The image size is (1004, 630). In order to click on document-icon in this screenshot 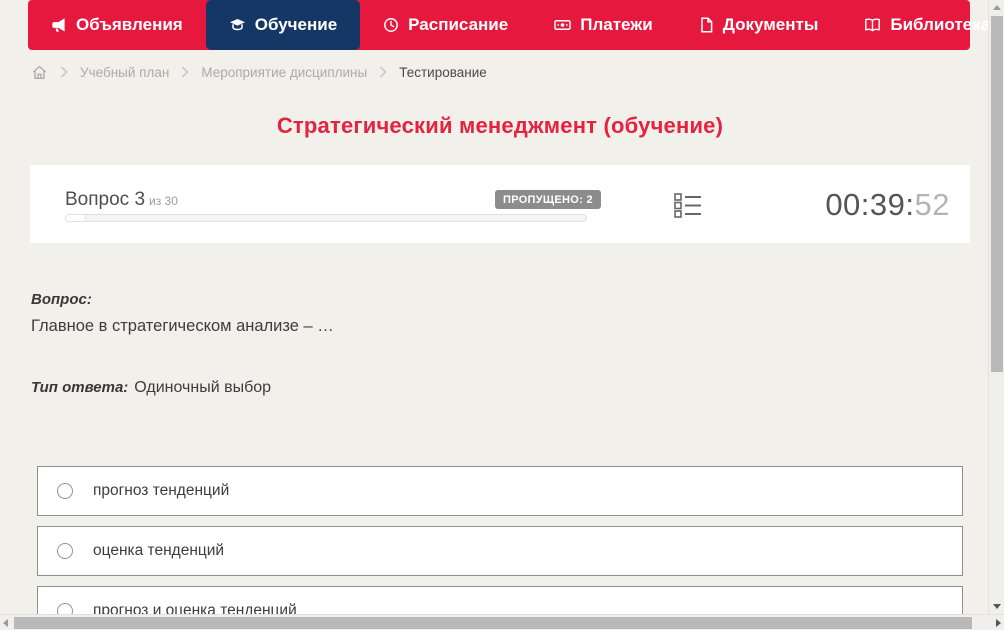, I will do `click(706, 25)`.